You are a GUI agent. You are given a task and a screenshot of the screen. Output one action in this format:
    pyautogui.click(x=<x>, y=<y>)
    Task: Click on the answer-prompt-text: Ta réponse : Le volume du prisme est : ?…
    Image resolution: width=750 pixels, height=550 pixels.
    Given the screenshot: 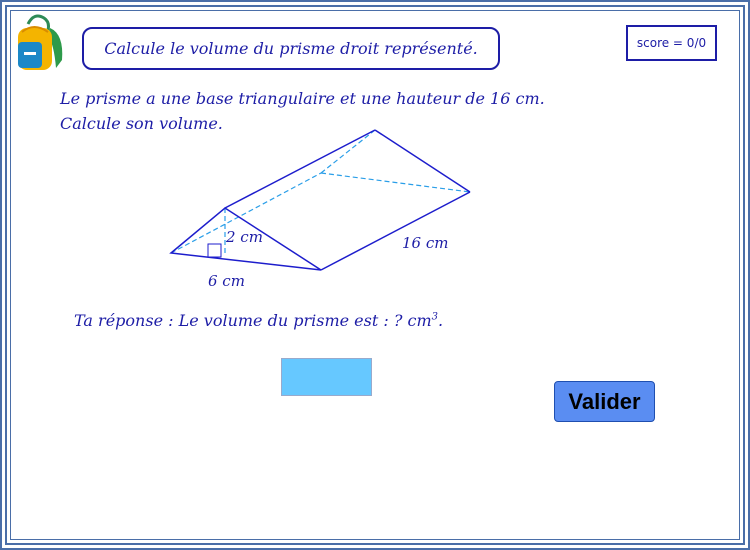 What is the action you would take?
    pyautogui.click(x=253, y=320)
    